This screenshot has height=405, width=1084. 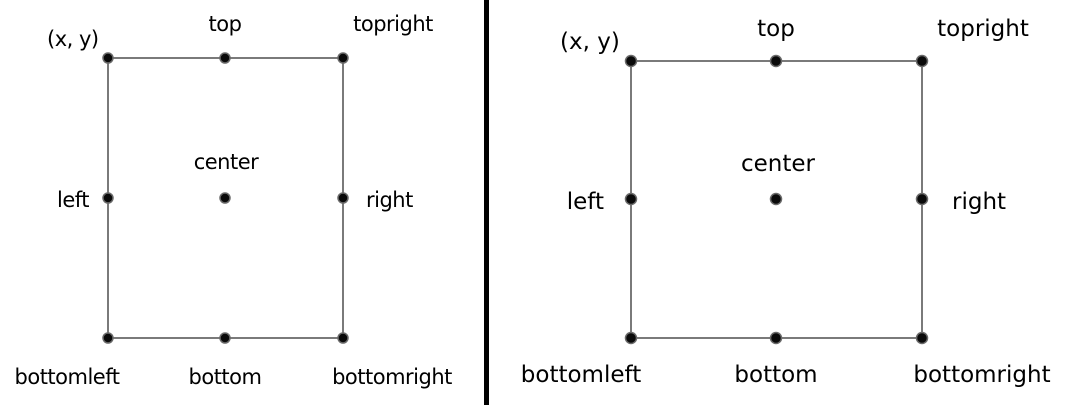 What do you see at coordinates (486, 202) in the screenshot?
I see `panel-divider` at bounding box center [486, 202].